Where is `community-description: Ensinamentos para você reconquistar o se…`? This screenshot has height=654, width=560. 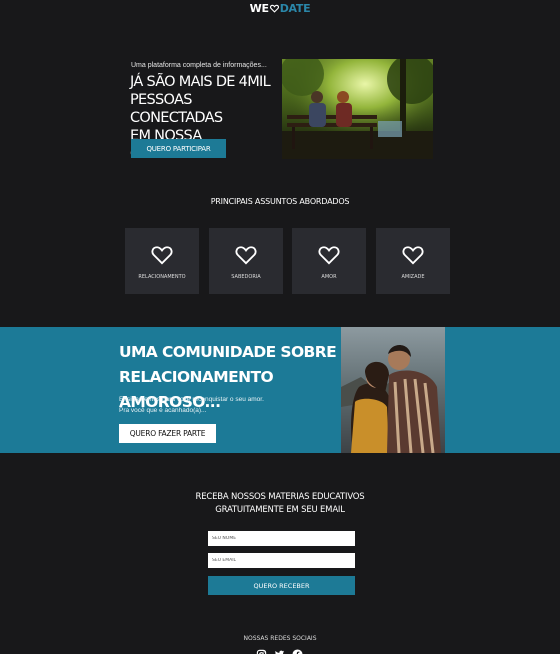 community-description: Ensinamentos para você reconquistar o se… is located at coordinates (191, 405).